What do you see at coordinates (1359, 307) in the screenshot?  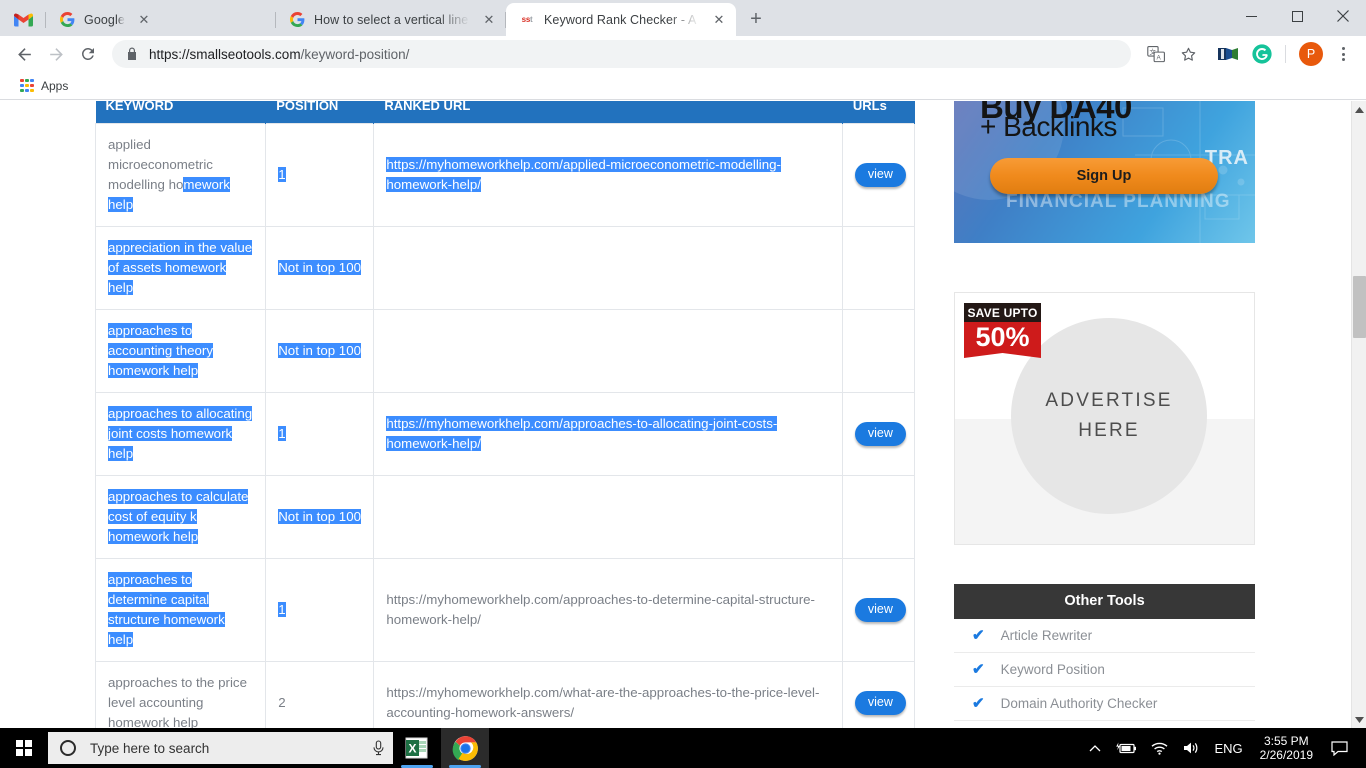 I see `scrollbar-thumb` at bounding box center [1359, 307].